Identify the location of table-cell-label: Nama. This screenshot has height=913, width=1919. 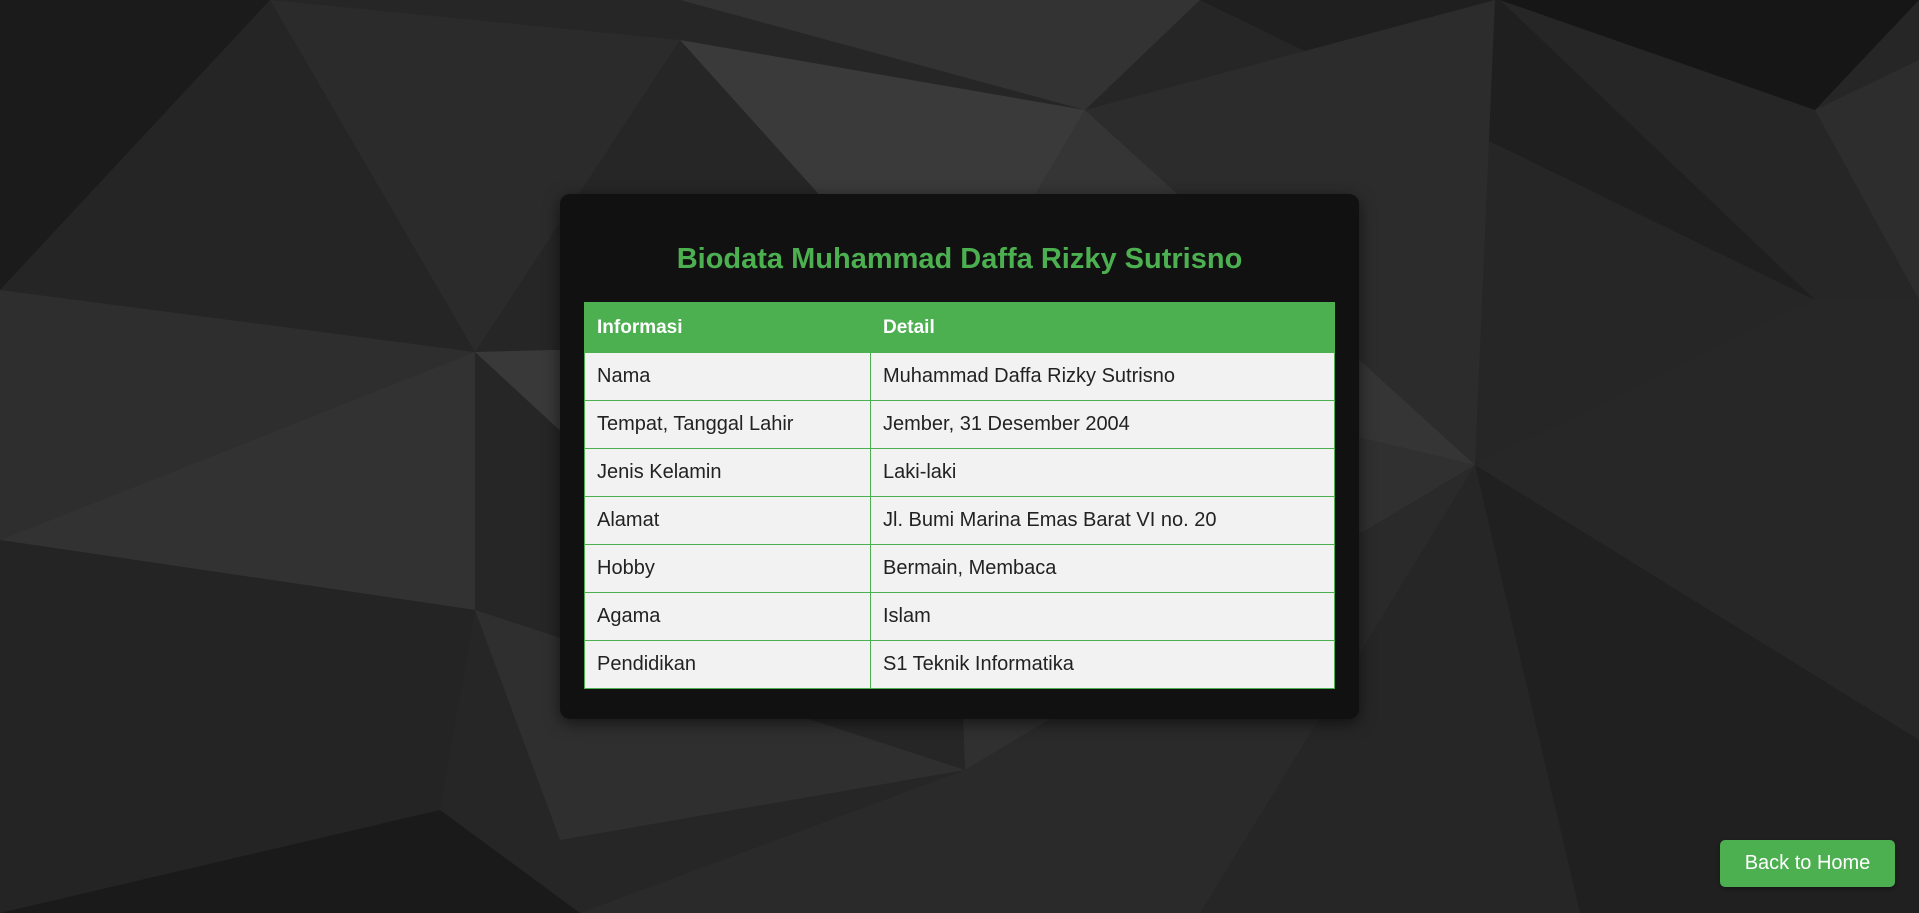
(727, 376).